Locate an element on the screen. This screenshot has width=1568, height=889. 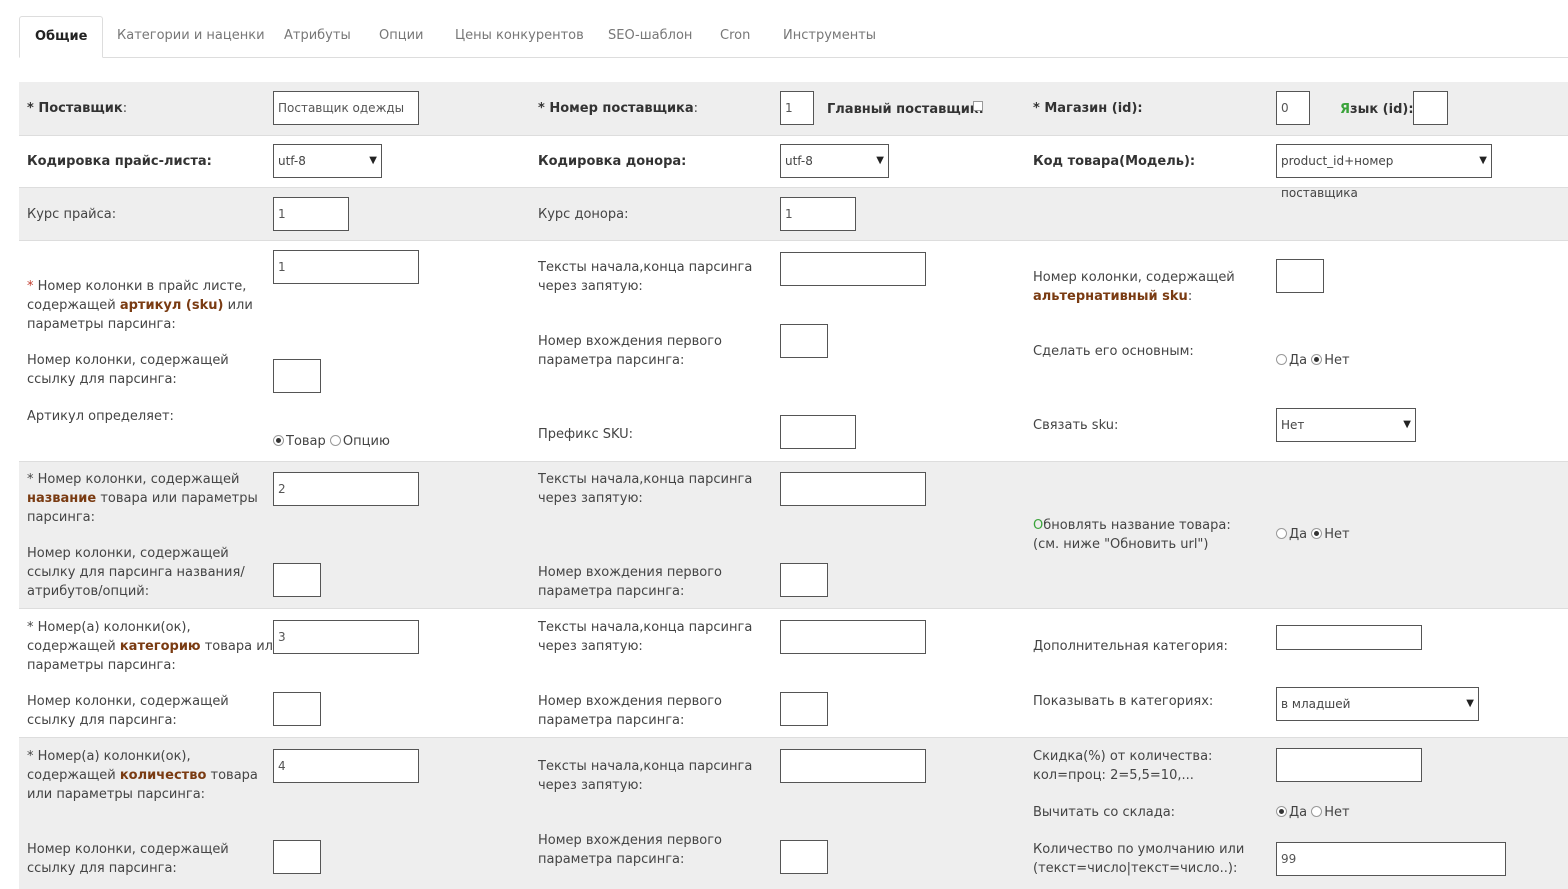
tab-seo-template: SEO-шаблон is located at coordinates (650, 36).